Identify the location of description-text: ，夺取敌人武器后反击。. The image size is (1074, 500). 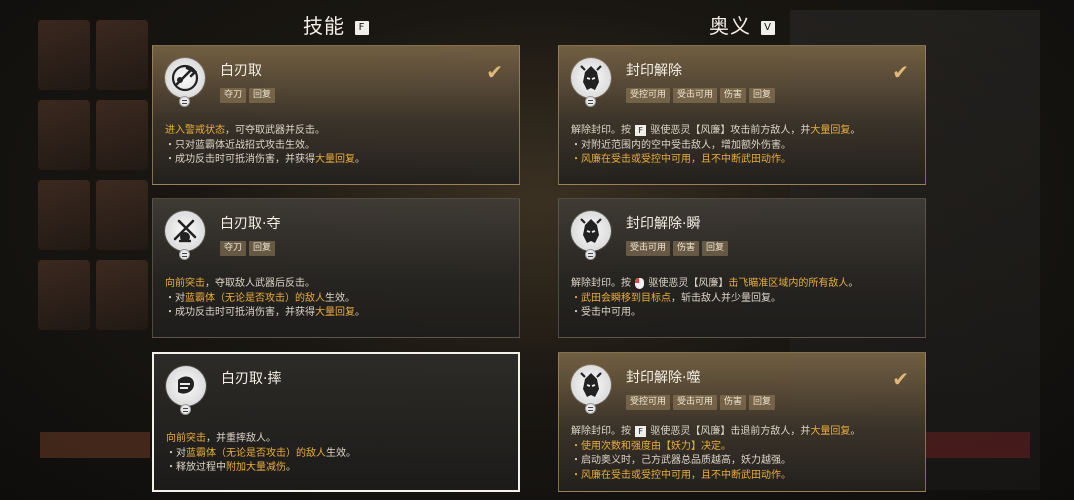
(260, 283).